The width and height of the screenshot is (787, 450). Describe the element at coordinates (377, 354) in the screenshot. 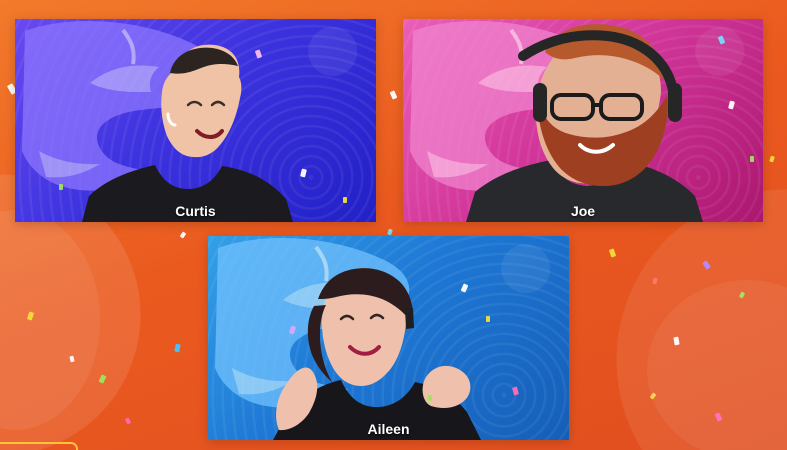

I see `participant-video-aileen` at that location.